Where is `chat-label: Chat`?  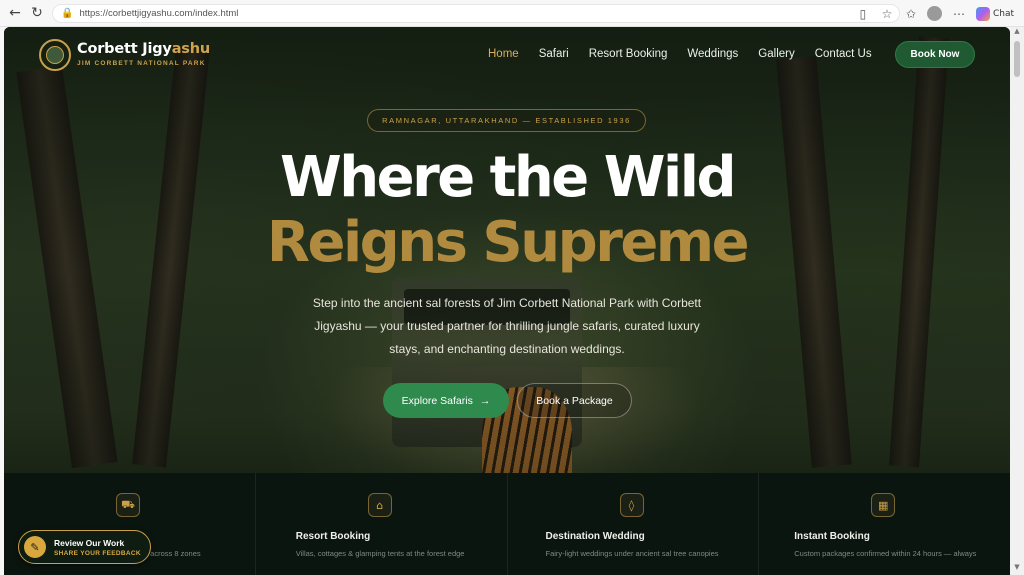 chat-label: Chat is located at coordinates (1003, 13).